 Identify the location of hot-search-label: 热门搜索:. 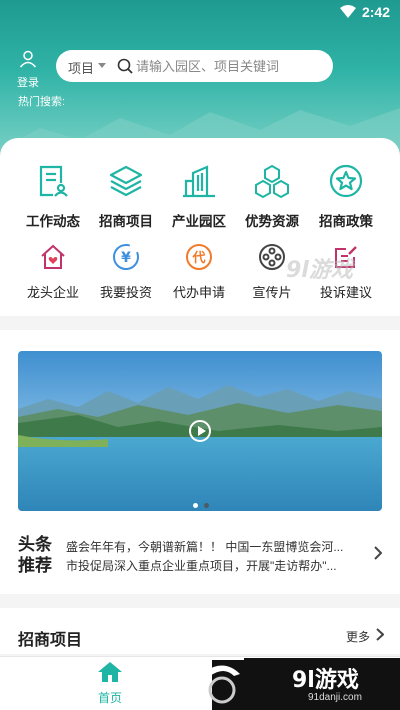
(42, 102).